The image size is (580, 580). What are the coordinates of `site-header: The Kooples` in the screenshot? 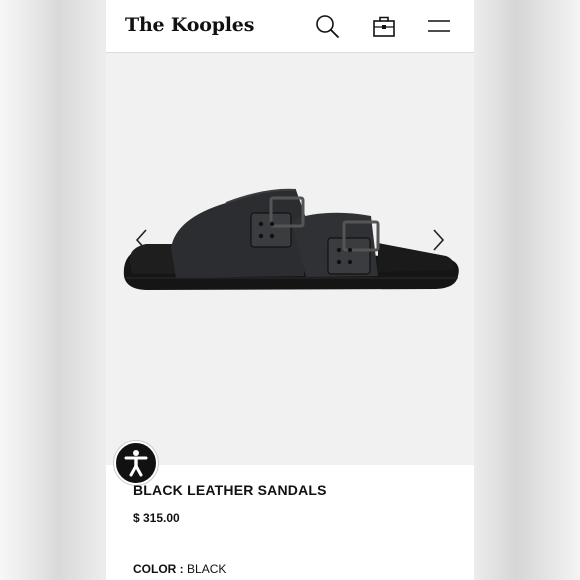 It's located at (290, 26).